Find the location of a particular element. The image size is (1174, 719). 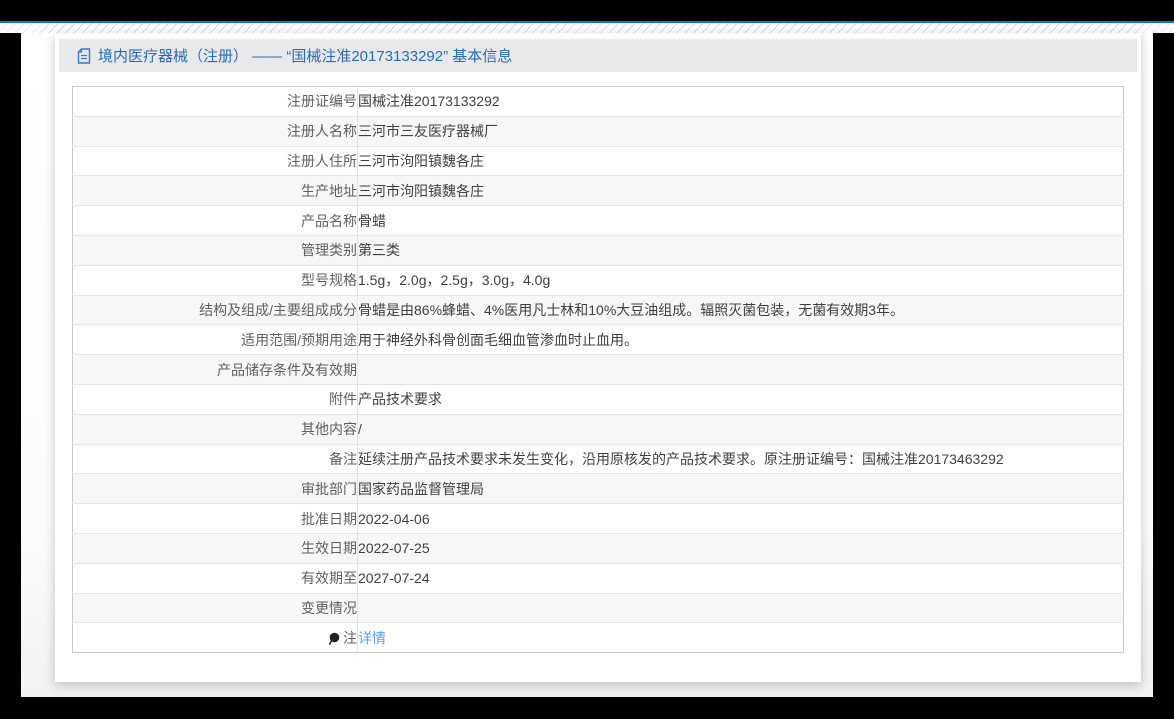

row-label: 附件 is located at coordinates (215, 399).